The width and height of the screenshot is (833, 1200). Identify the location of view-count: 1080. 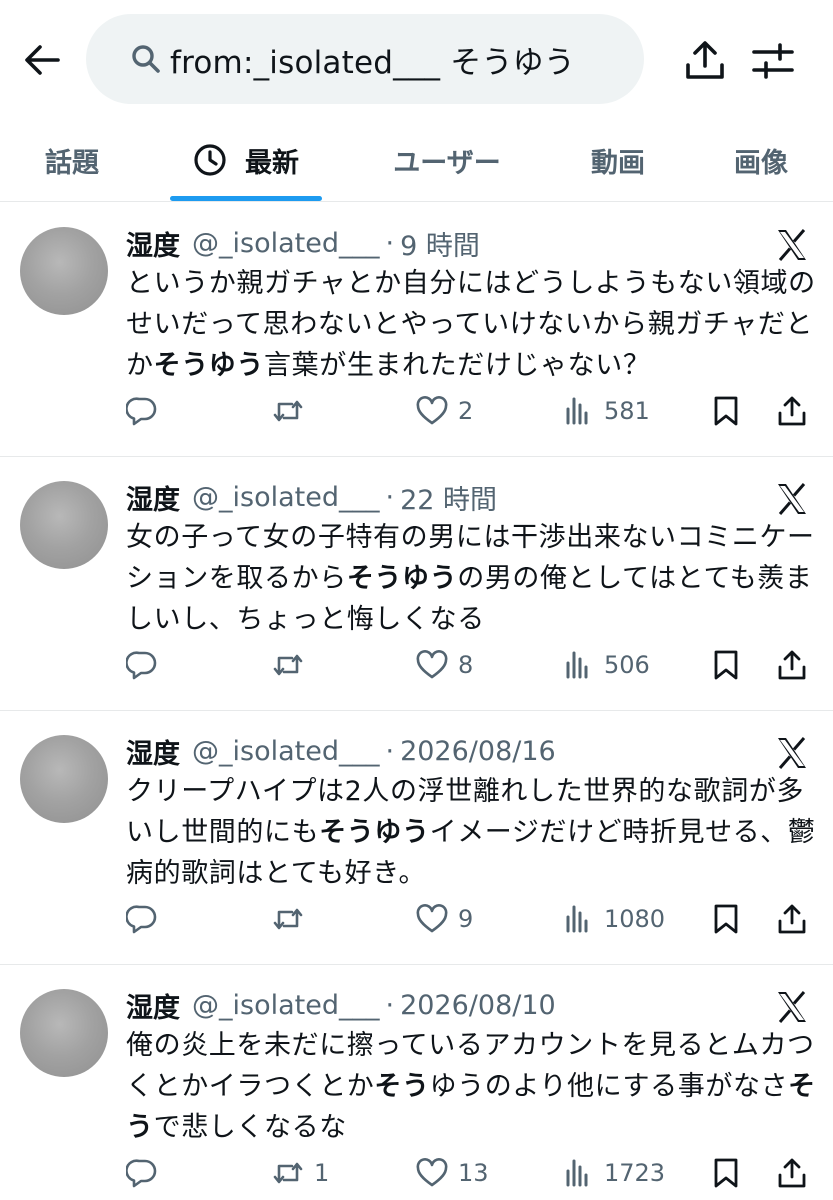
(635, 919).